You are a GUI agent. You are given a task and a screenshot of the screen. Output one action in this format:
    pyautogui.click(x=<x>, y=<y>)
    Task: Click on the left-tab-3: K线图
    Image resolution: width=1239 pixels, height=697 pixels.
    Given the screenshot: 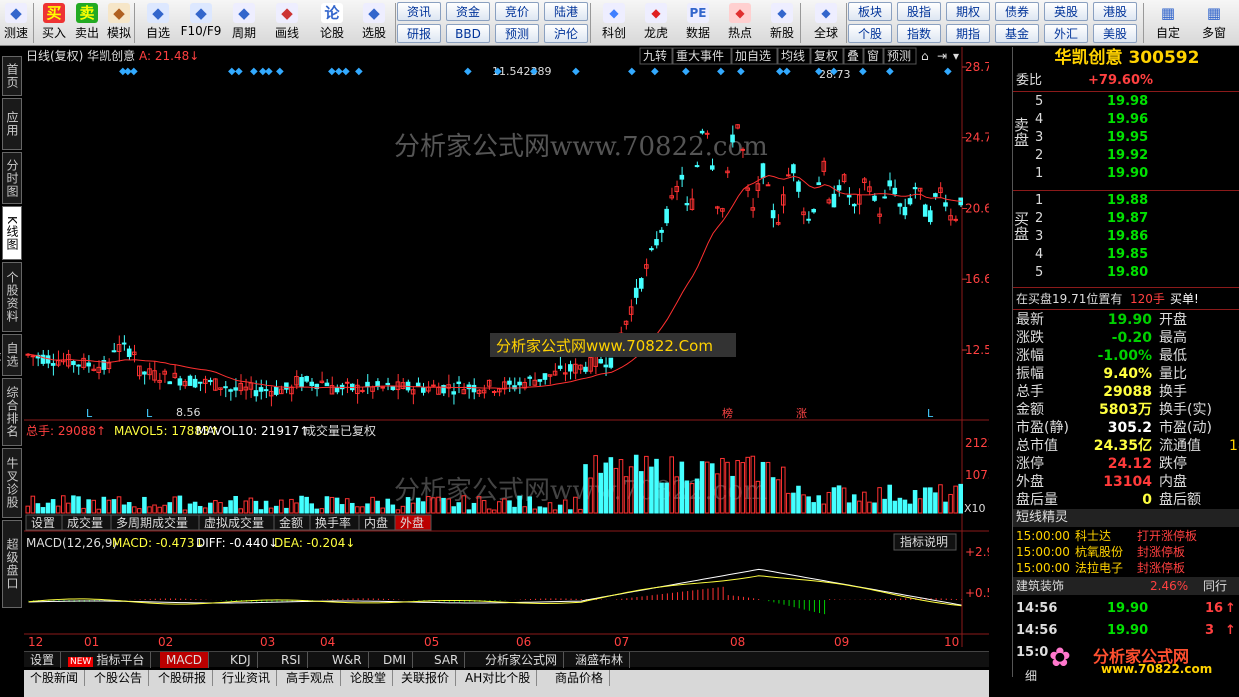 What is the action you would take?
    pyautogui.click(x=12, y=233)
    